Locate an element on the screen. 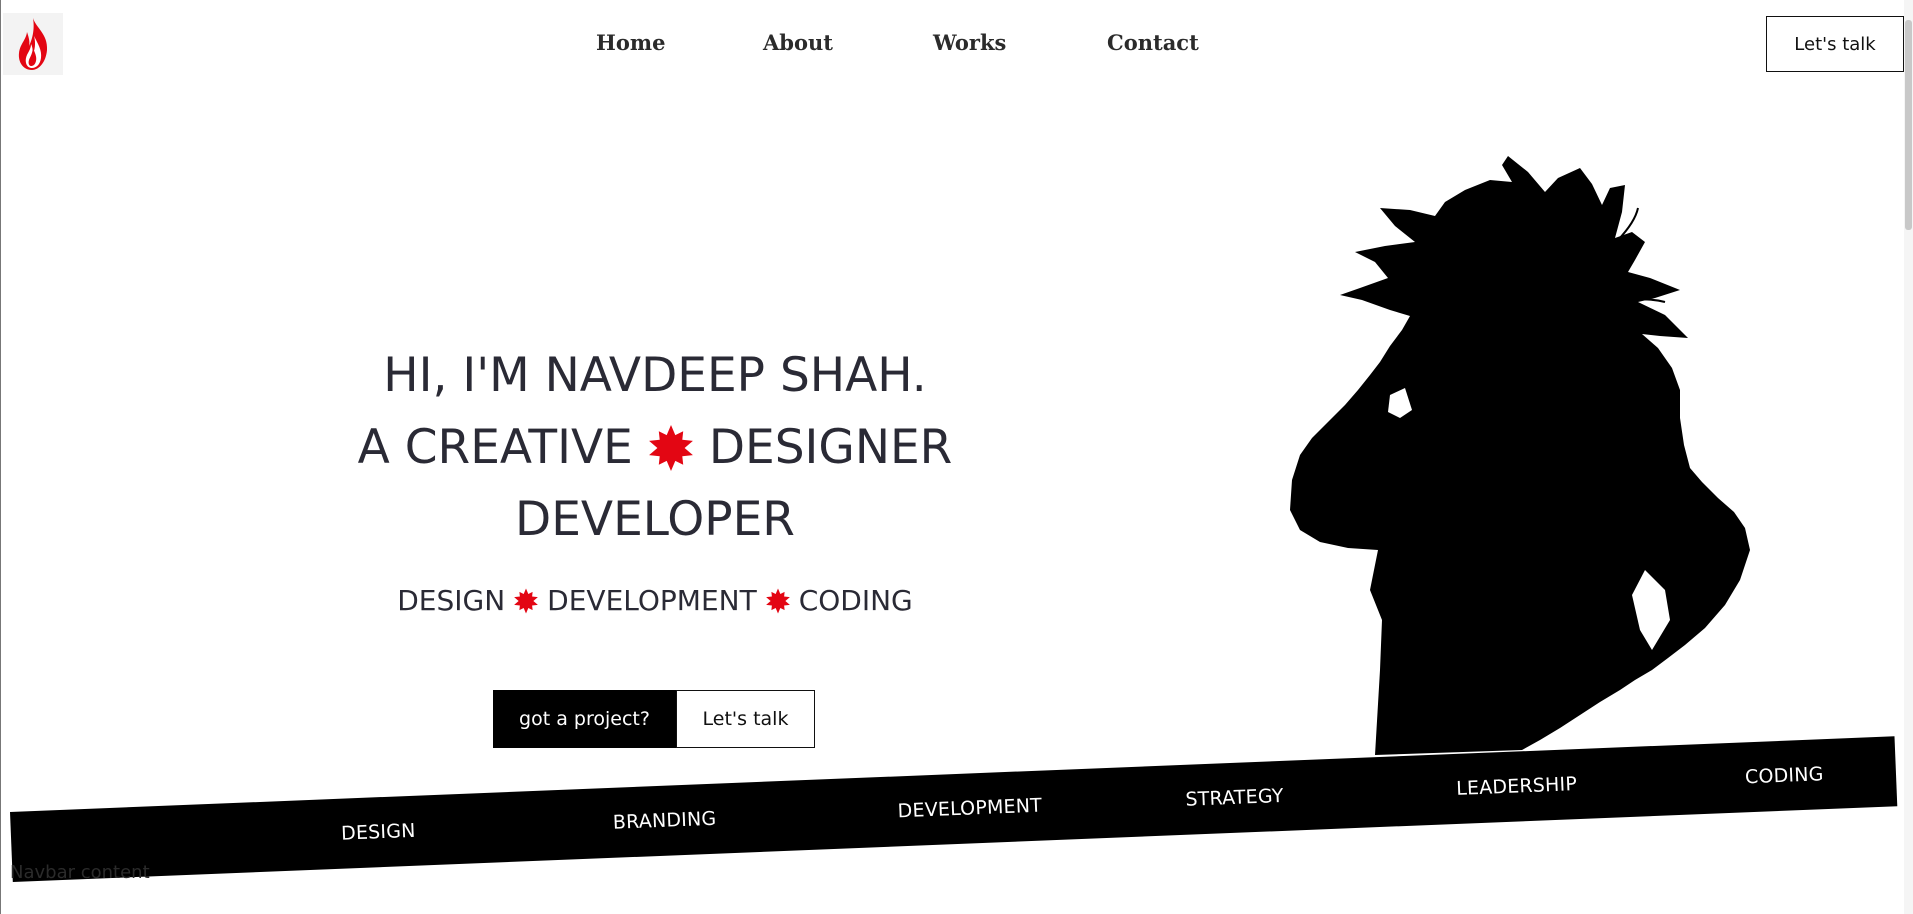  ribbon-item: LEADERSHIP is located at coordinates (1516, 786).